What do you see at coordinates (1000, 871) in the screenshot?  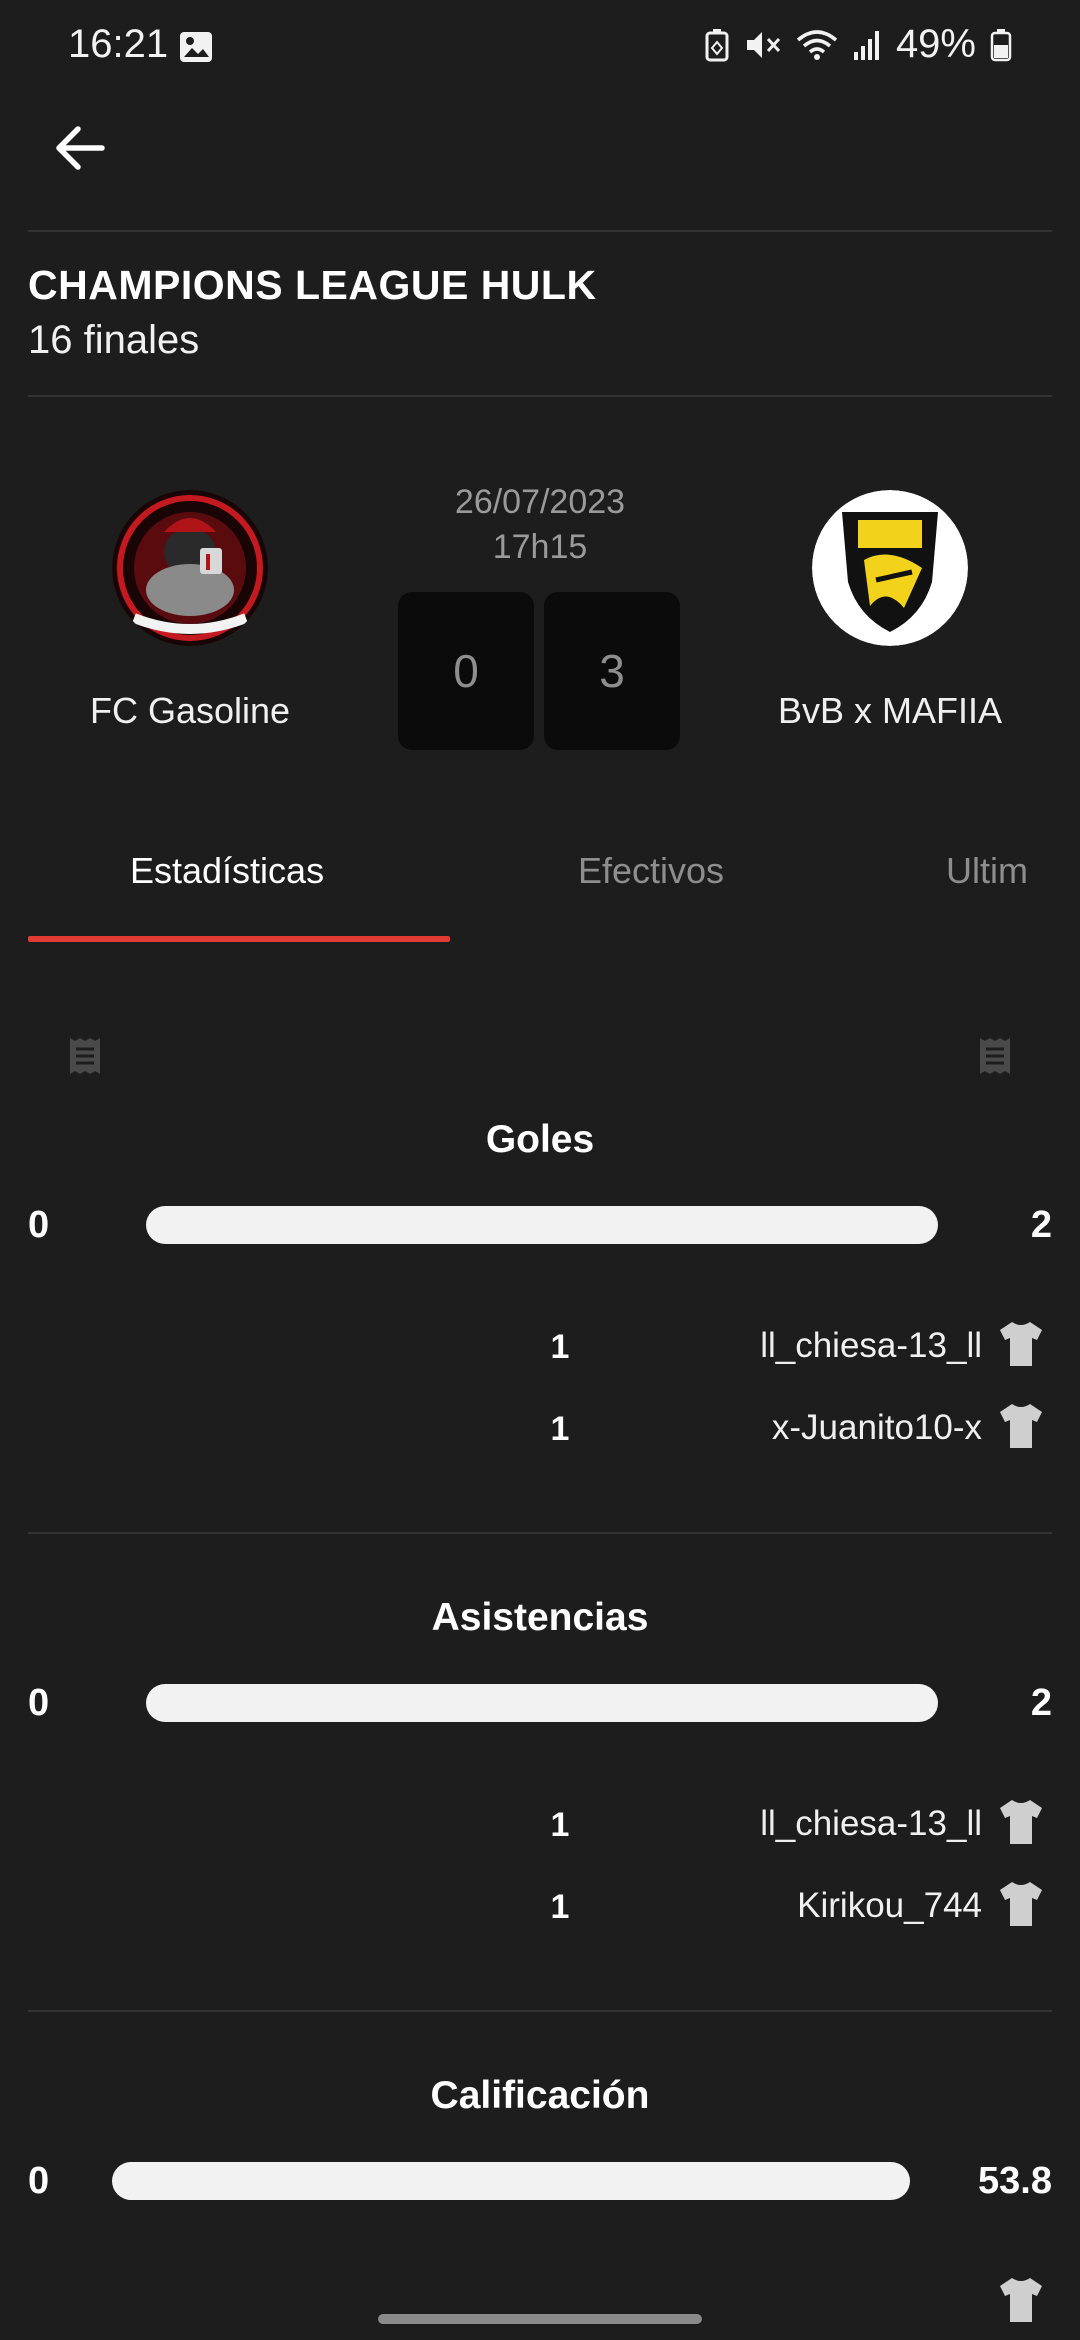 I see `tab-ultimos: Ultim` at bounding box center [1000, 871].